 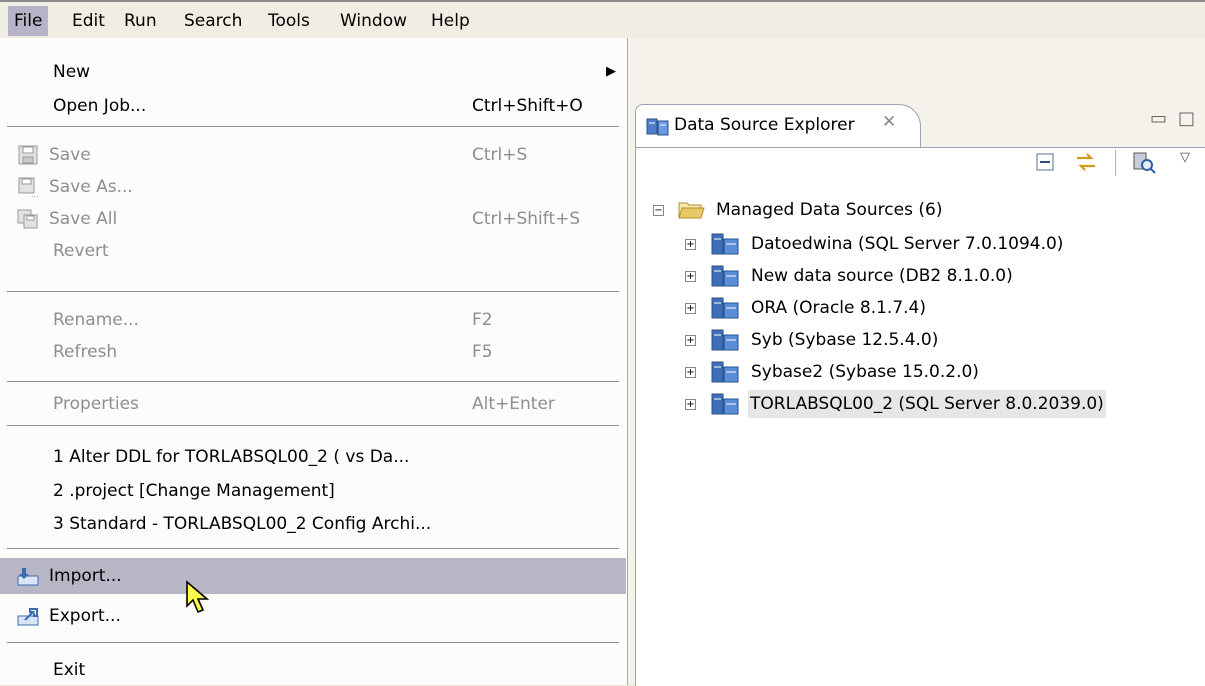 What do you see at coordinates (28, 577) in the screenshot?
I see `import-icon` at bounding box center [28, 577].